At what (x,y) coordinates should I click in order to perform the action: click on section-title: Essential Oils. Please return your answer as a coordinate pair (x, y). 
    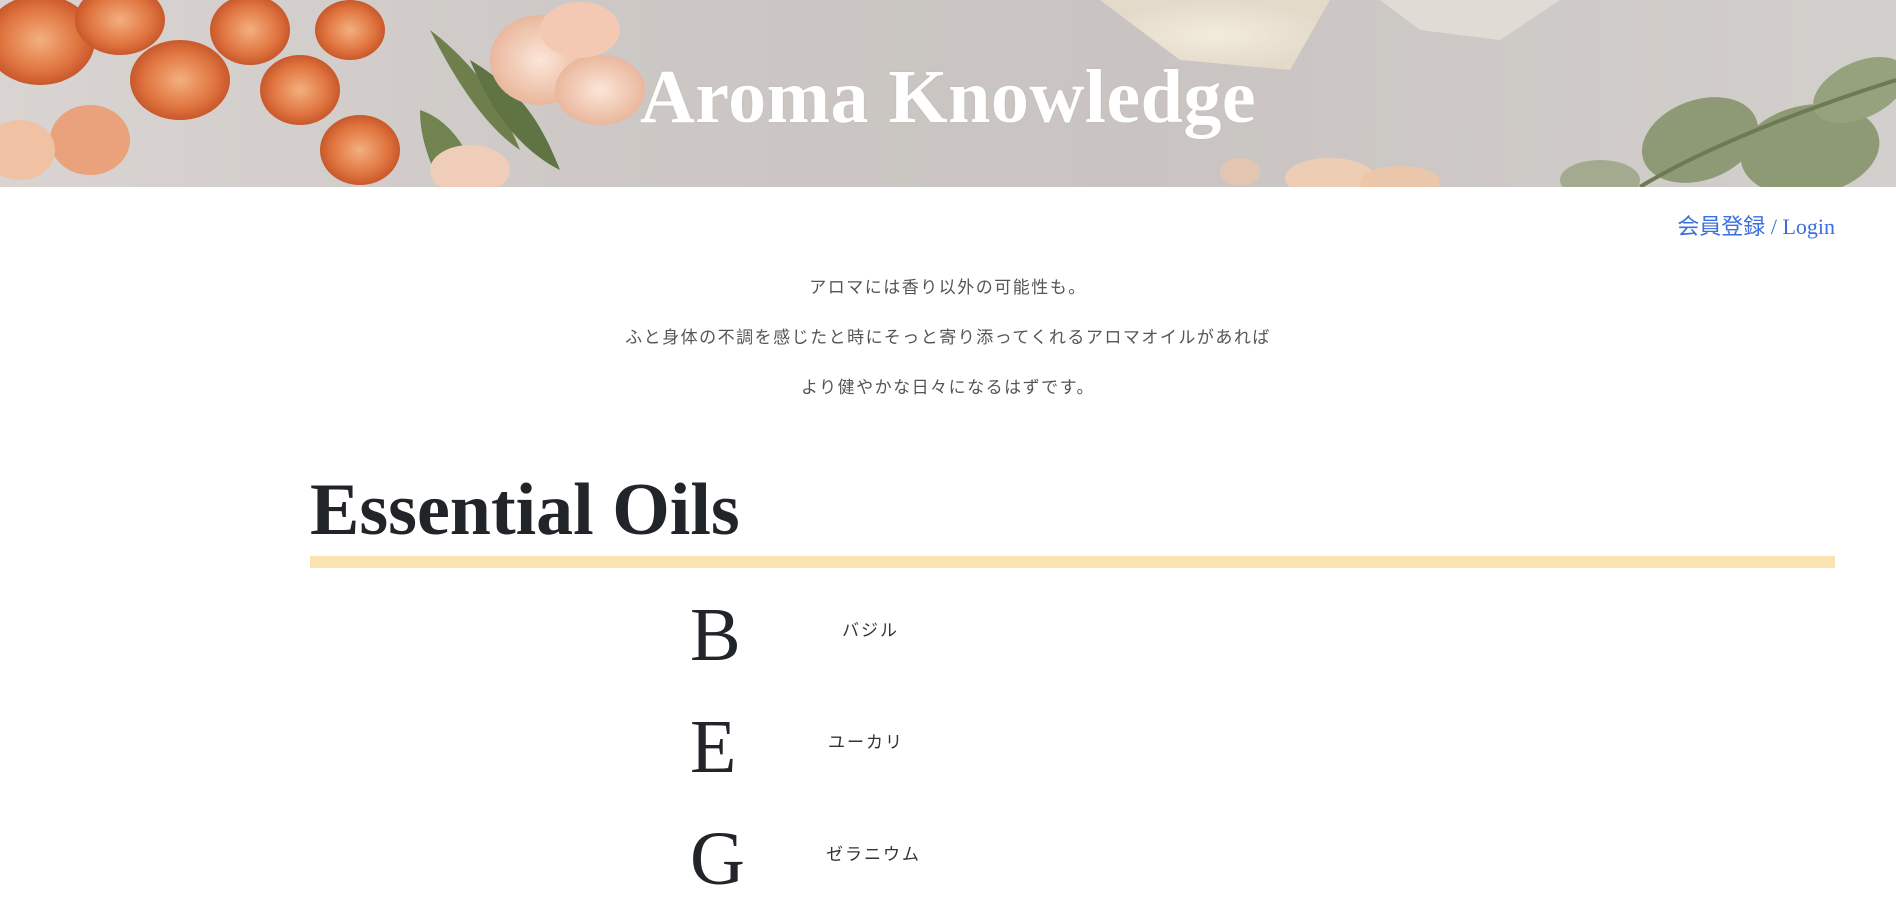
    Looking at the image, I should click on (525, 510).